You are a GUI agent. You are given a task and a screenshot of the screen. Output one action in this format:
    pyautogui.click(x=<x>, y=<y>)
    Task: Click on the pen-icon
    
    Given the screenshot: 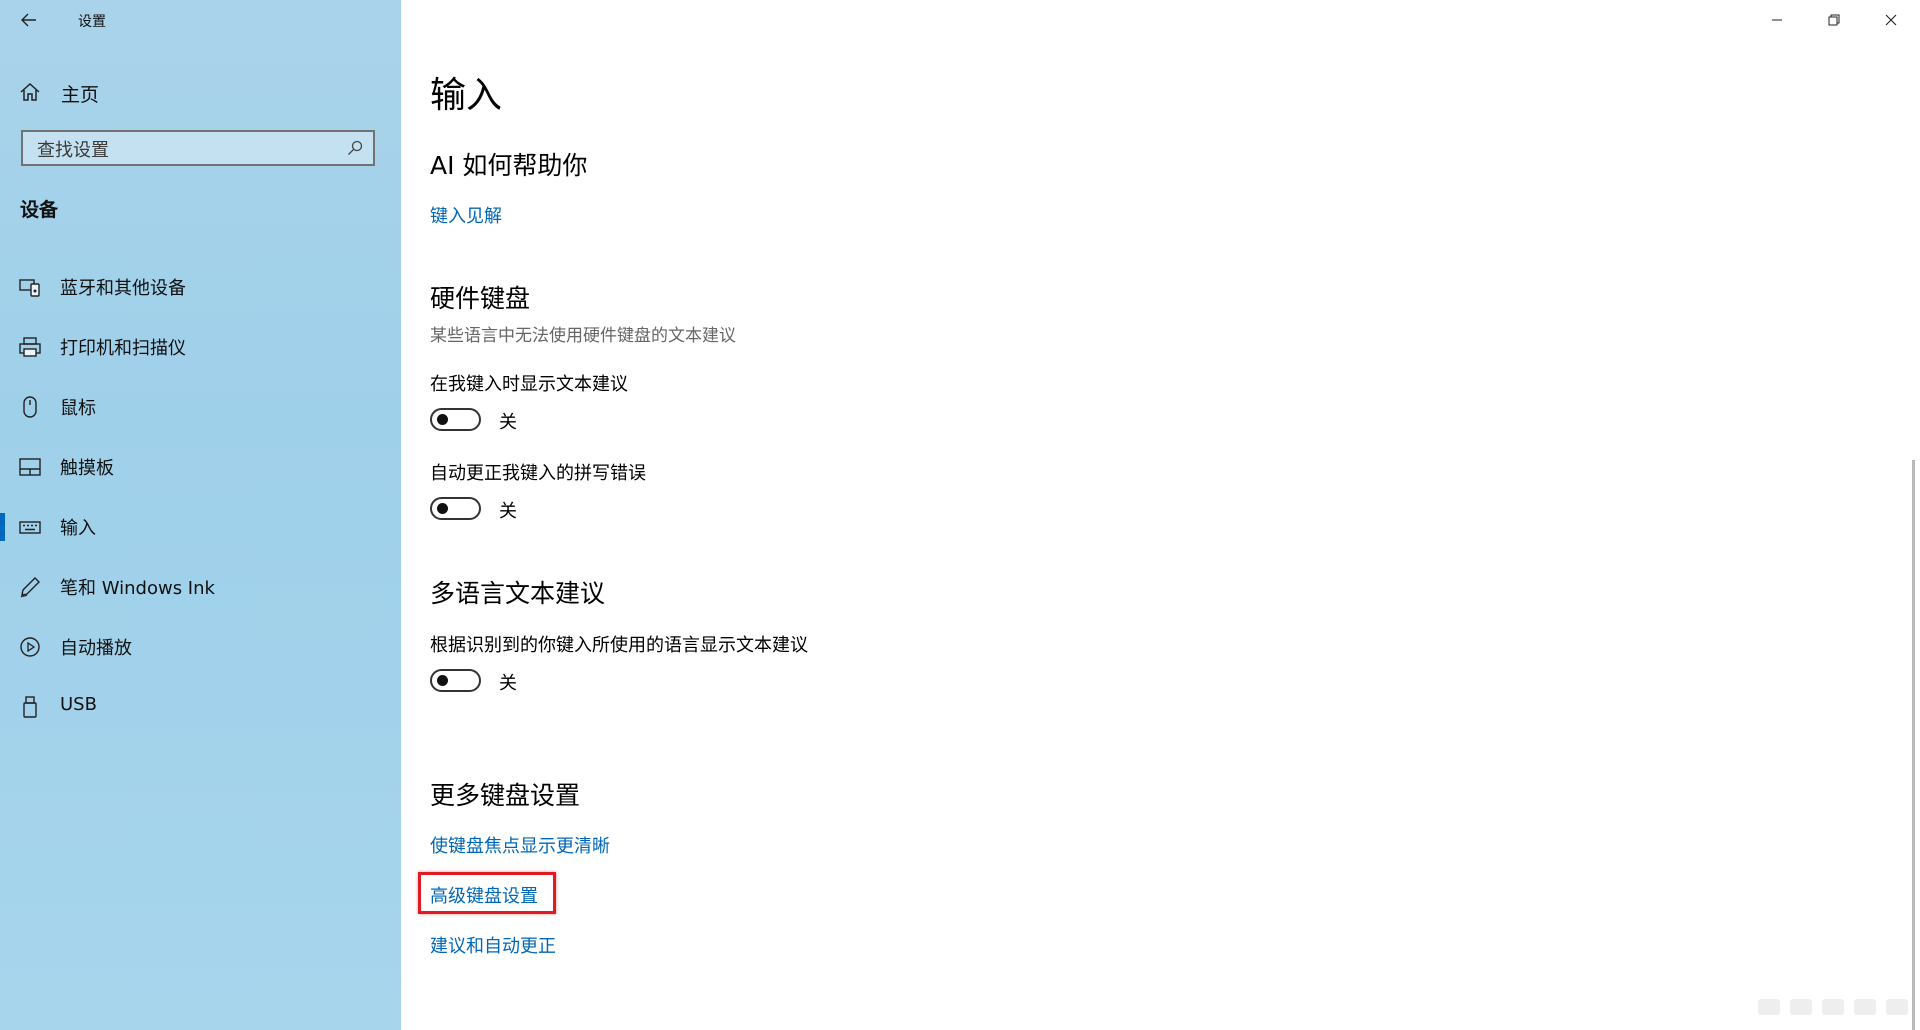 What is the action you would take?
    pyautogui.click(x=30, y=587)
    